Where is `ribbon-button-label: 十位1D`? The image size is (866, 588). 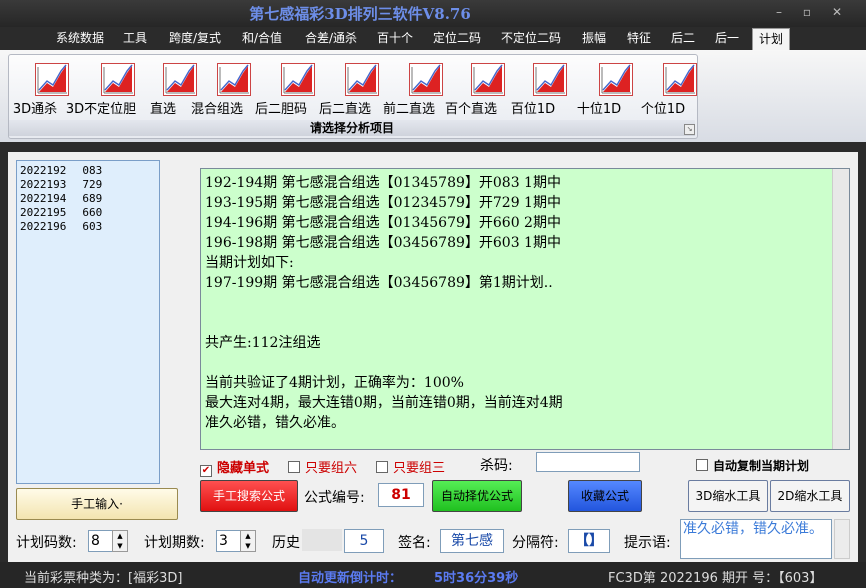
ribbon-button-label: 十位1D is located at coordinates (599, 109).